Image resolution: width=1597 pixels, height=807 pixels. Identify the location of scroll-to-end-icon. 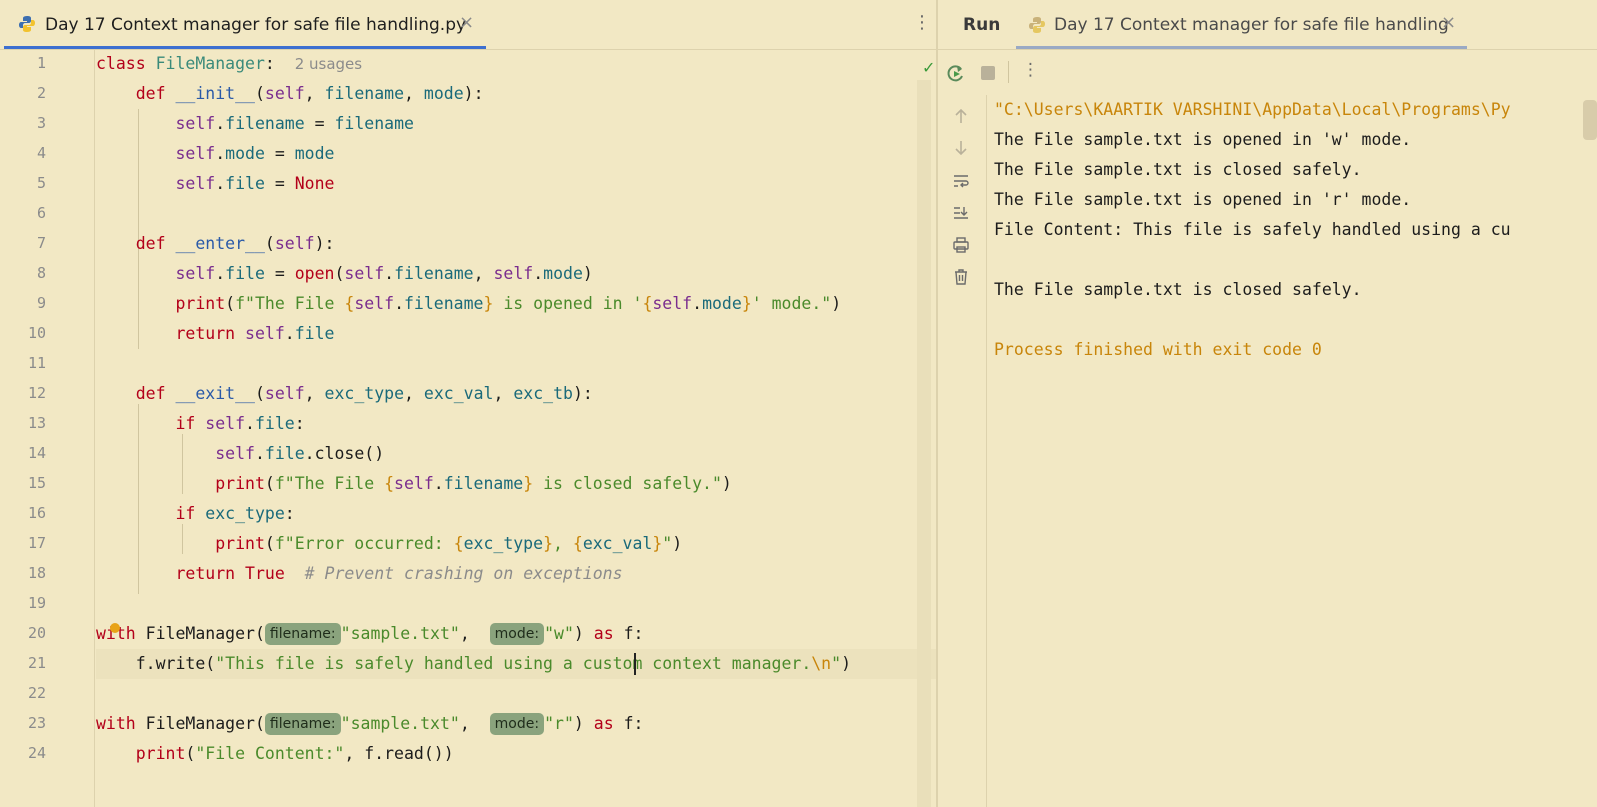
(961, 213).